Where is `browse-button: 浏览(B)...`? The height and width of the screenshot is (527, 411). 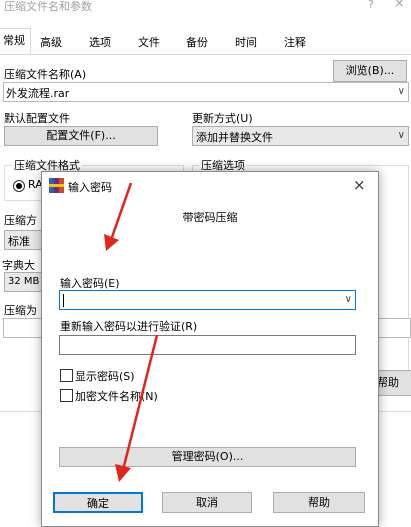 browse-button: 浏览(B)... is located at coordinates (370, 71).